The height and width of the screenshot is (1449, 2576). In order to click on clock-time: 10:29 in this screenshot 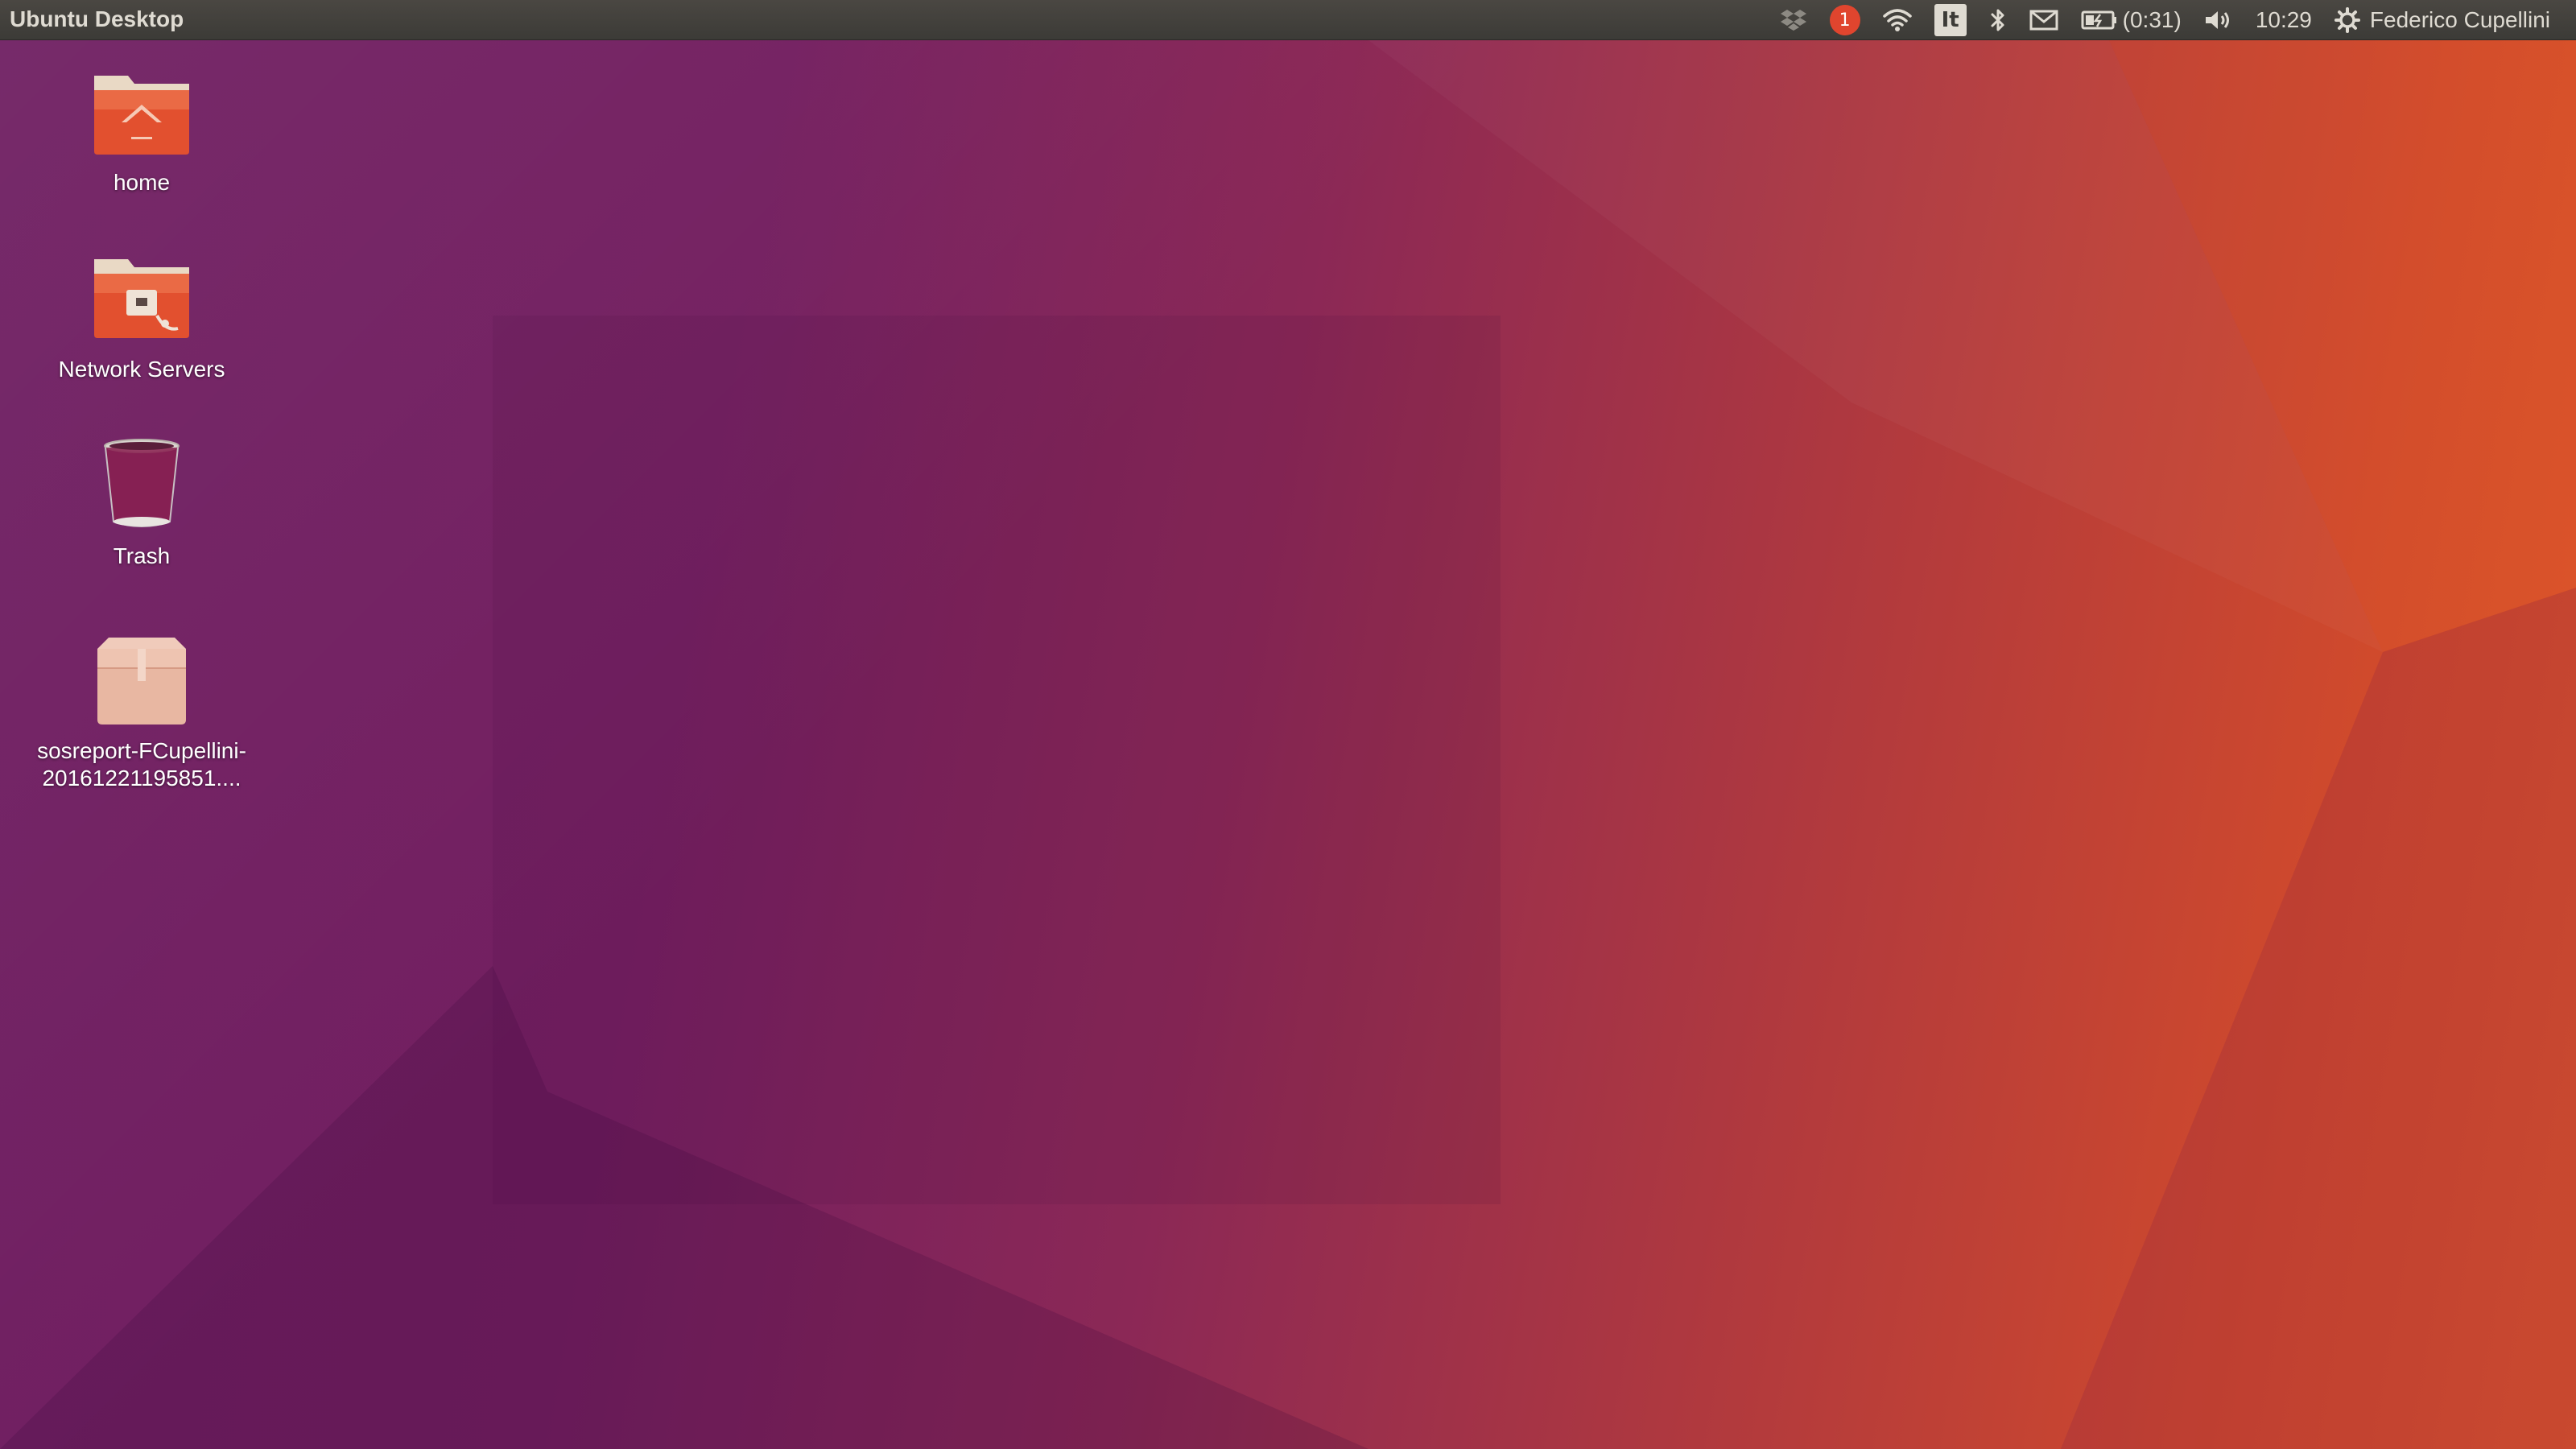, I will do `click(2283, 19)`.